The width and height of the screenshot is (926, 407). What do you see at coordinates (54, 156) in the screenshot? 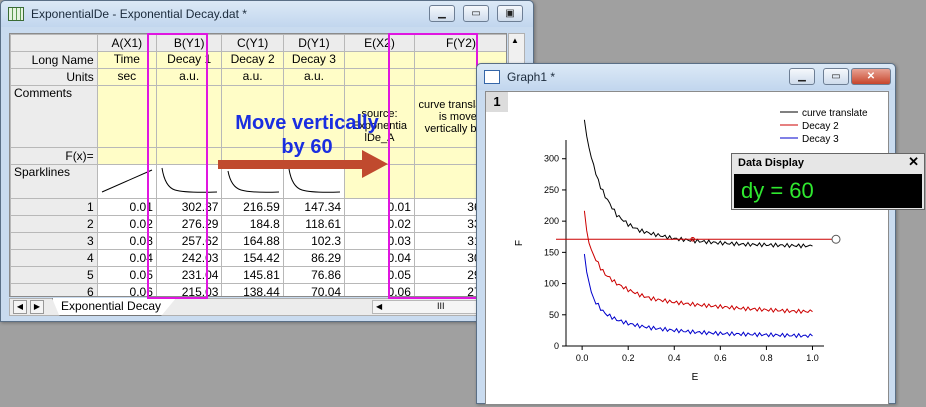
I see `row-label-fx: F(x)=` at bounding box center [54, 156].